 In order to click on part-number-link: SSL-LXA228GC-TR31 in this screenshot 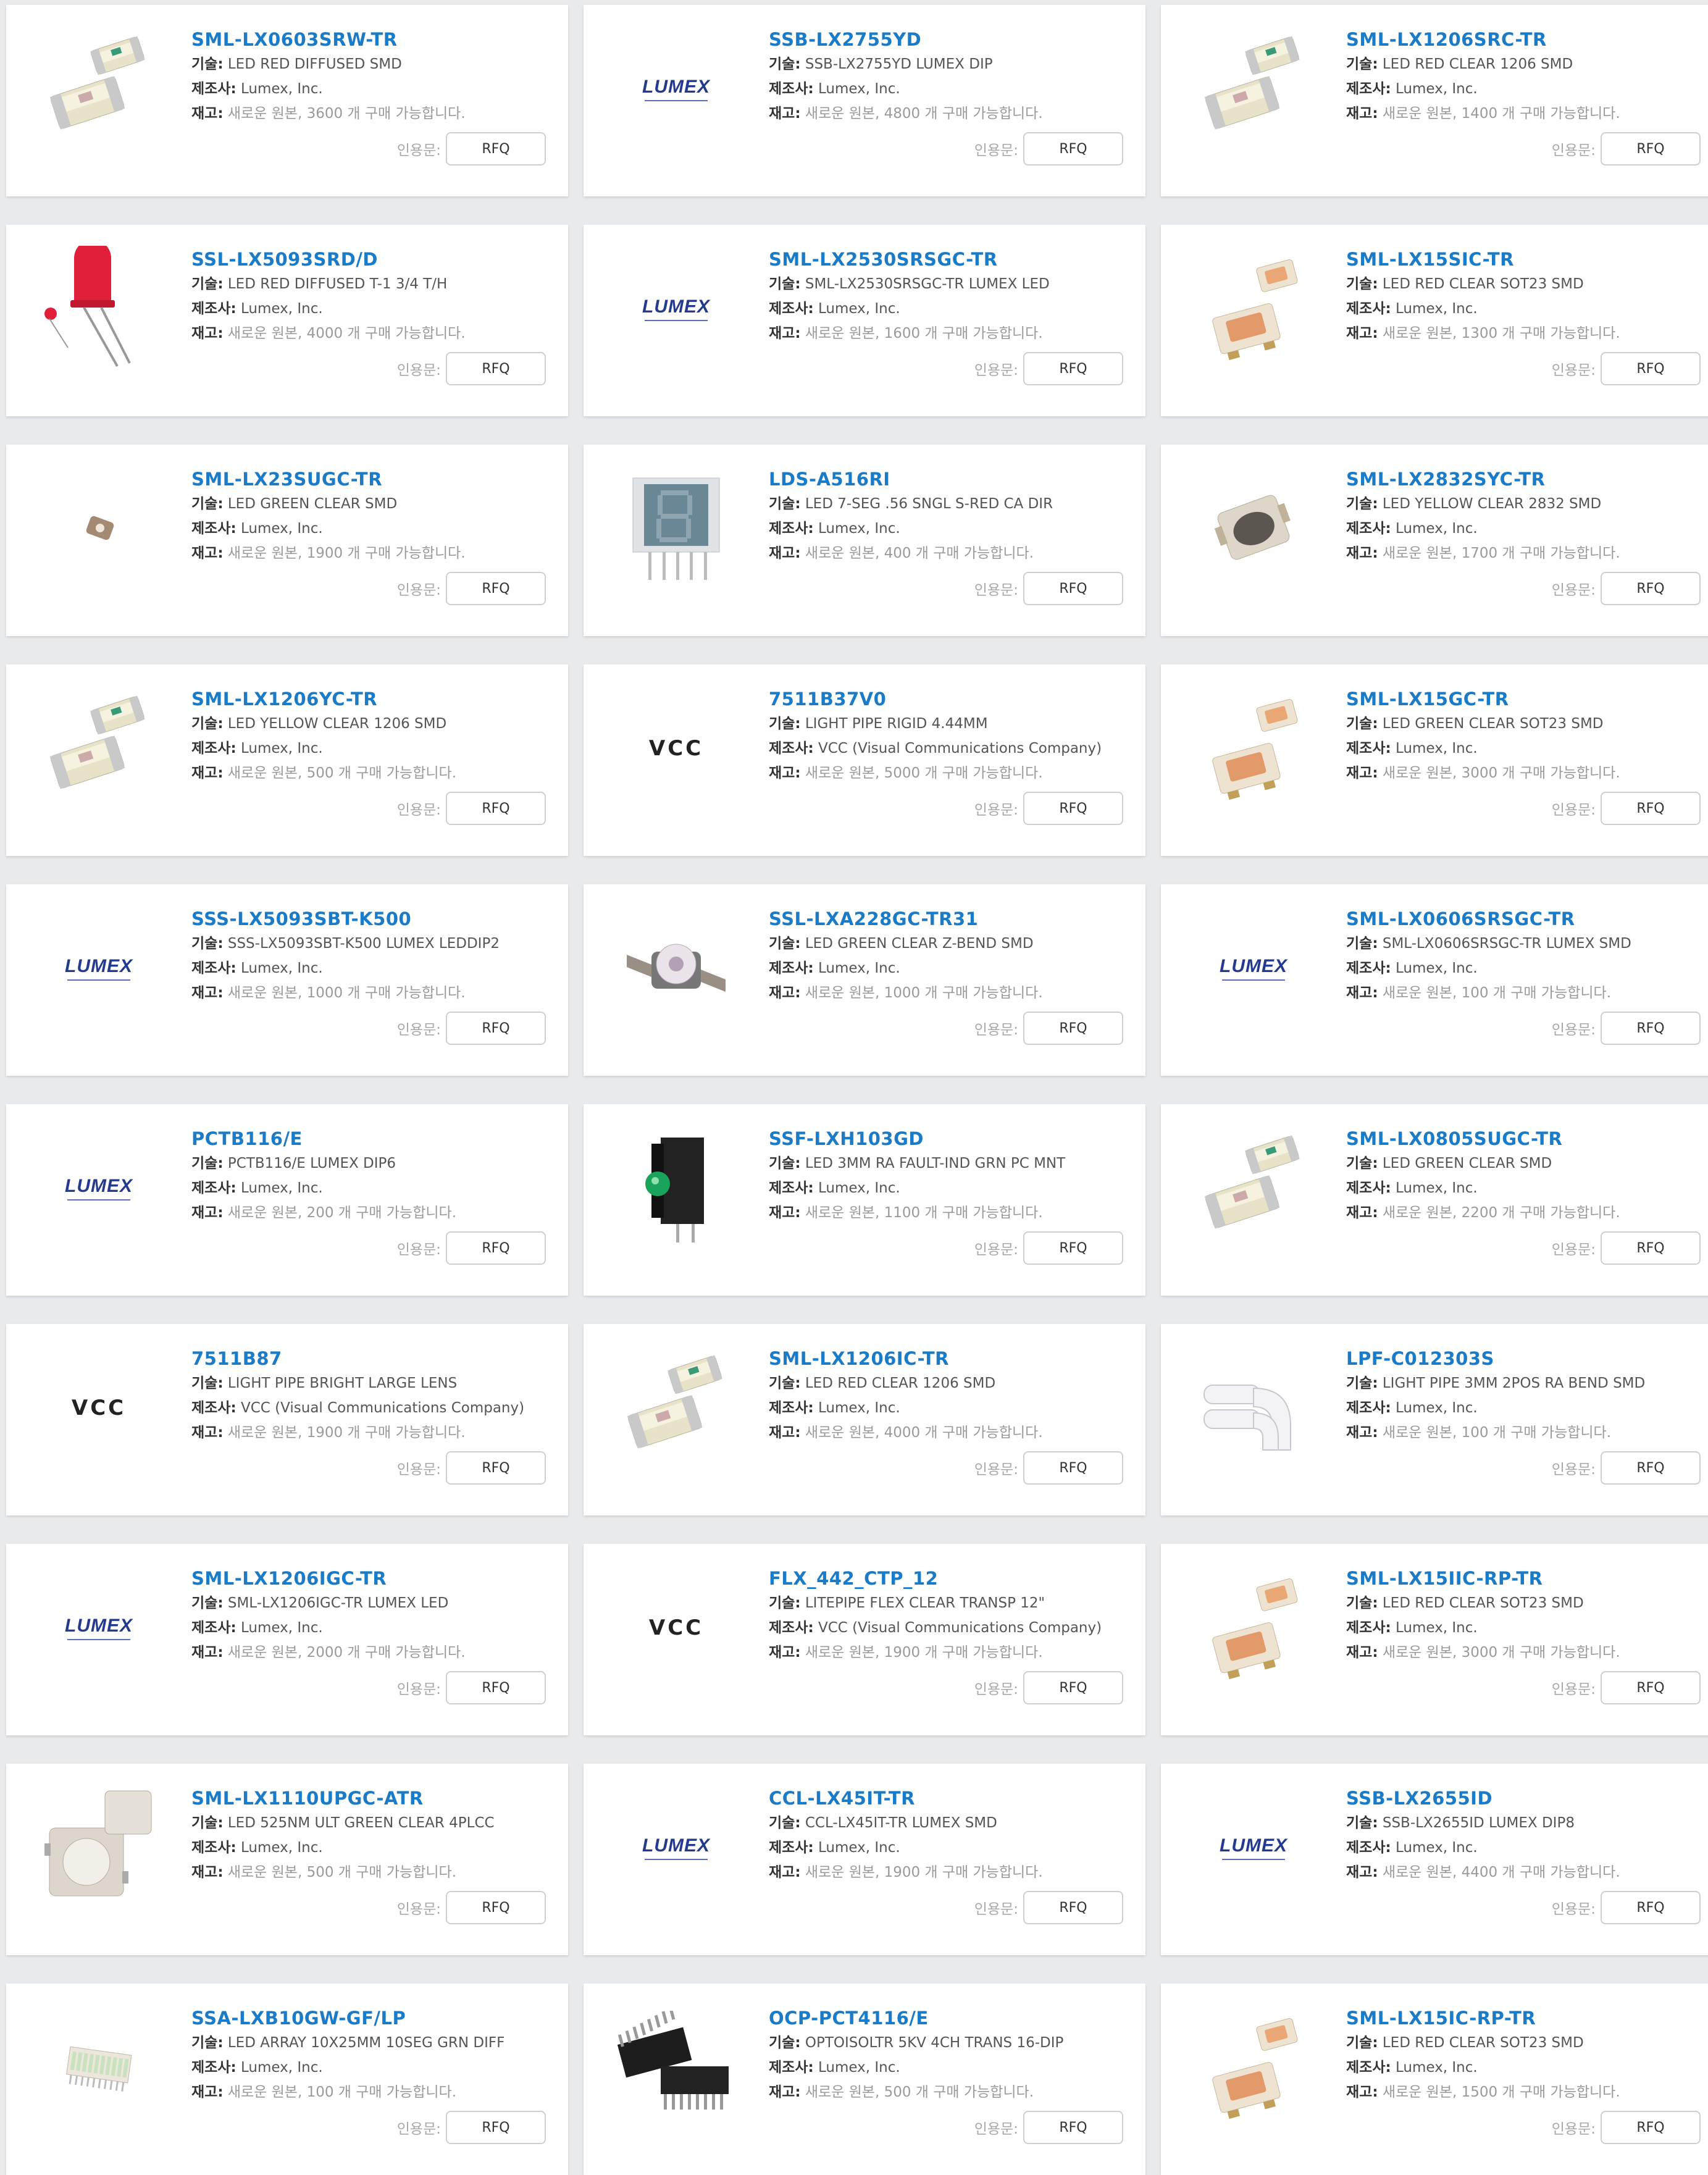, I will do `click(948, 919)`.